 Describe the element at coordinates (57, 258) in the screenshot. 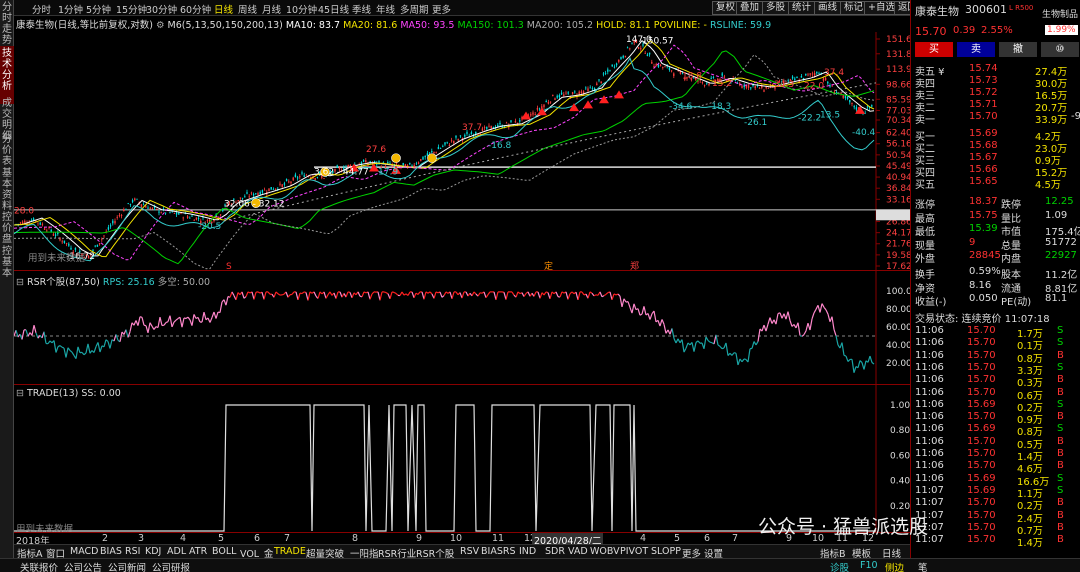

I see `future-data-note: 用到未来数据` at that location.